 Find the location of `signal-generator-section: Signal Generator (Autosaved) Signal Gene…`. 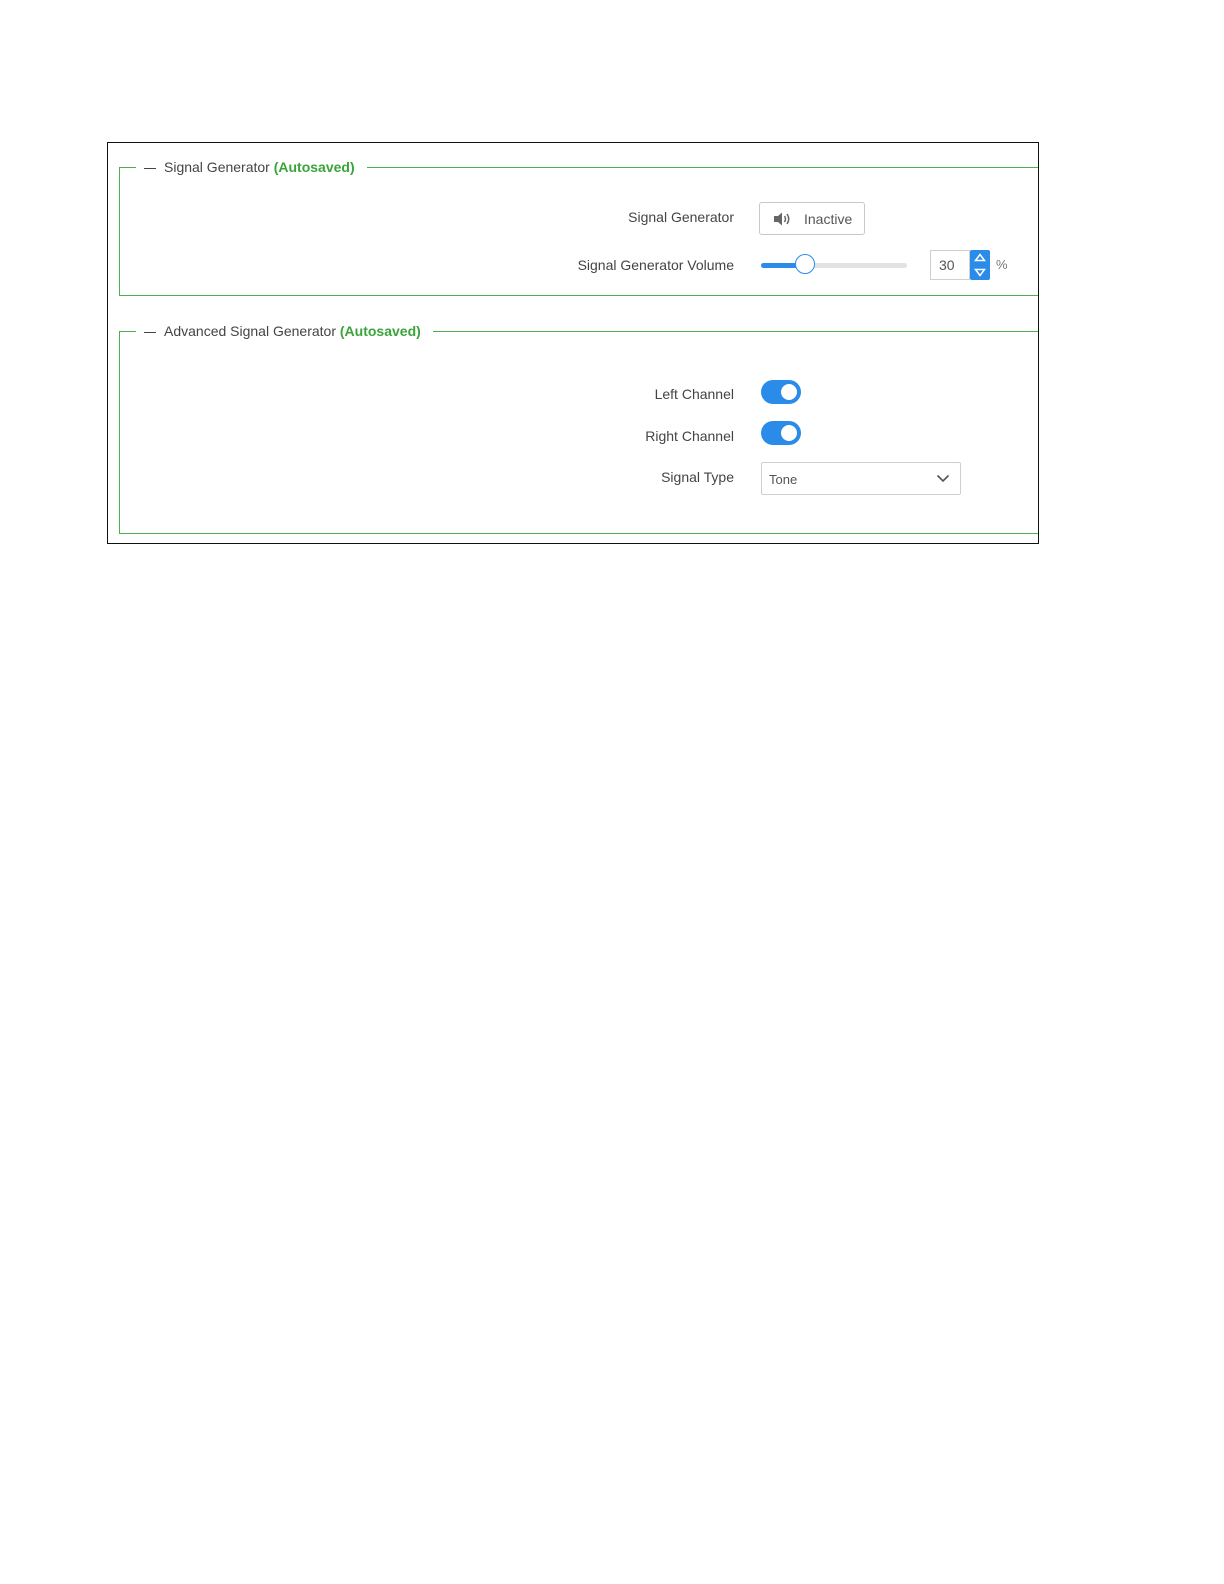

signal-generator-section: Signal Generator (Autosaved) Signal Gene… is located at coordinates (578, 227).